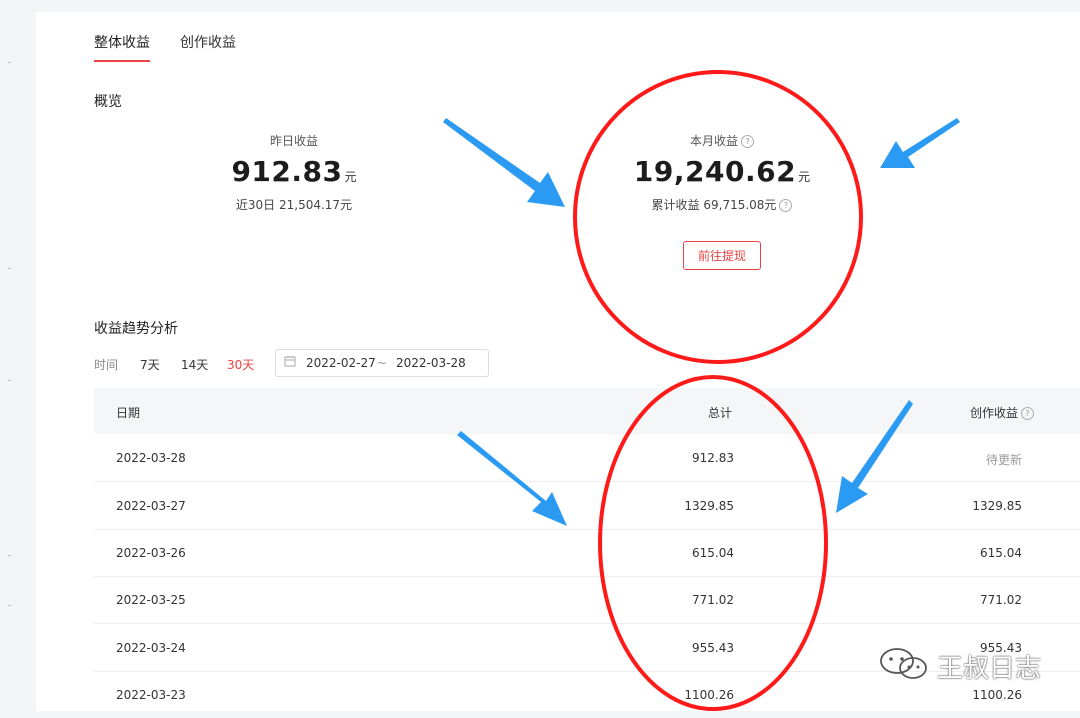  What do you see at coordinates (713, 458) in the screenshot?
I see `row-total: 912.83` at bounding box center [713, 458].